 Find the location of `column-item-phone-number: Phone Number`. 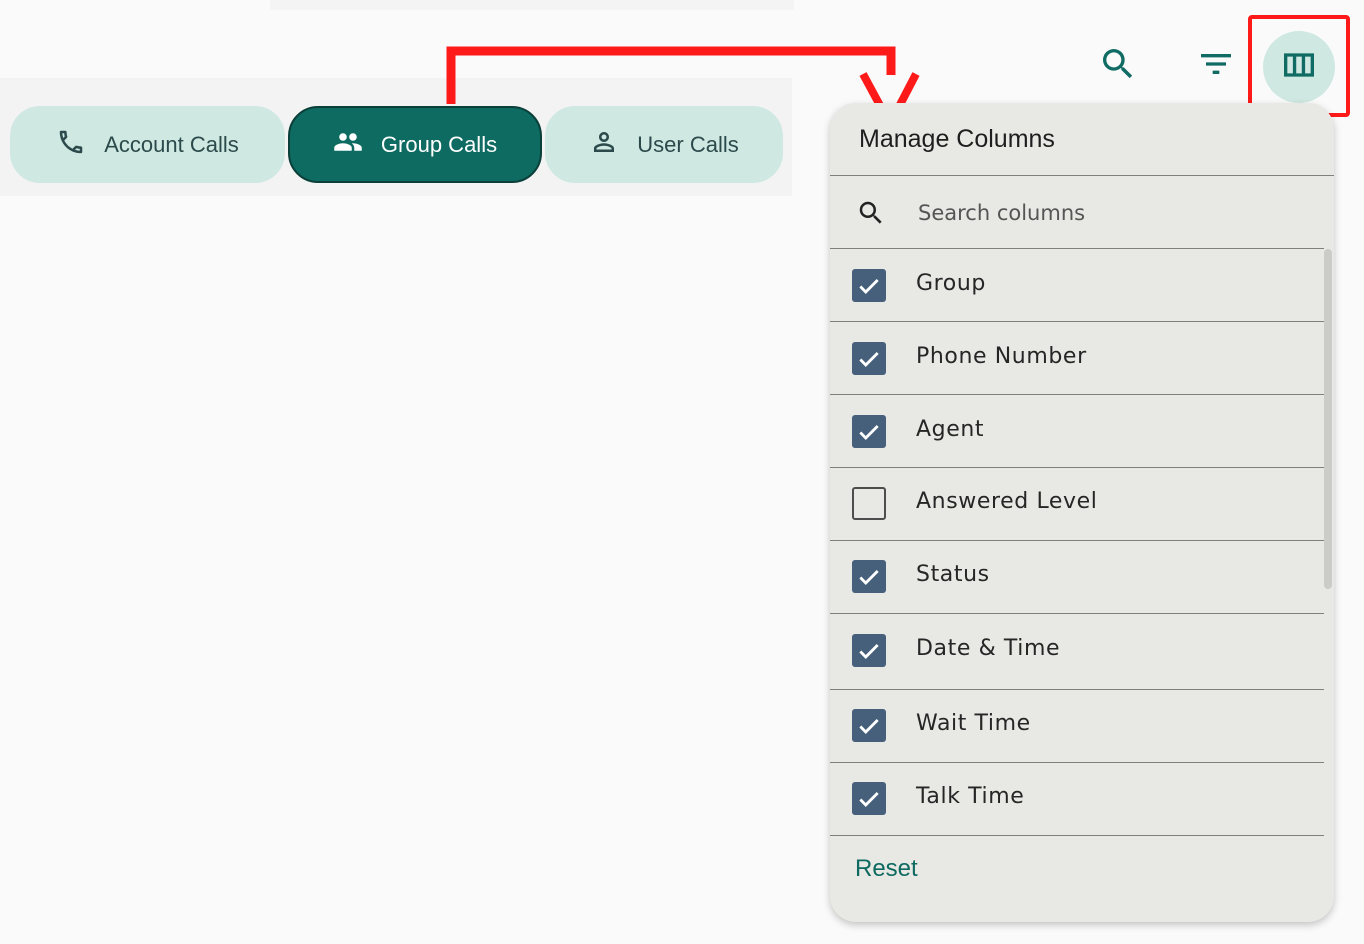

column-item-phone-number: Phone Number is located at coordinates (1077, 358).